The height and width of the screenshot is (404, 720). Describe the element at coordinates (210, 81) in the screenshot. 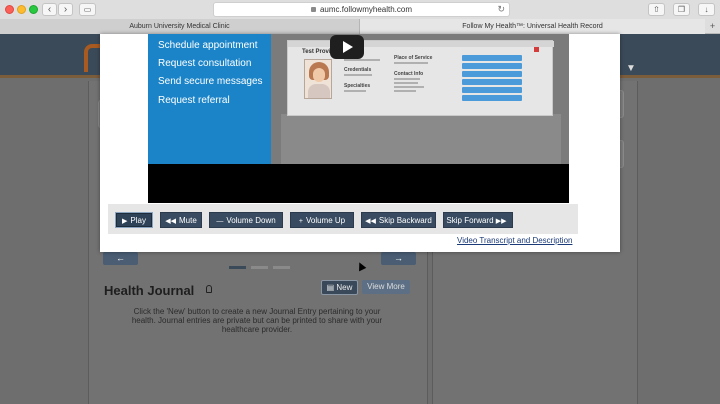

I see `promo-item: Send secure messages` at that location.